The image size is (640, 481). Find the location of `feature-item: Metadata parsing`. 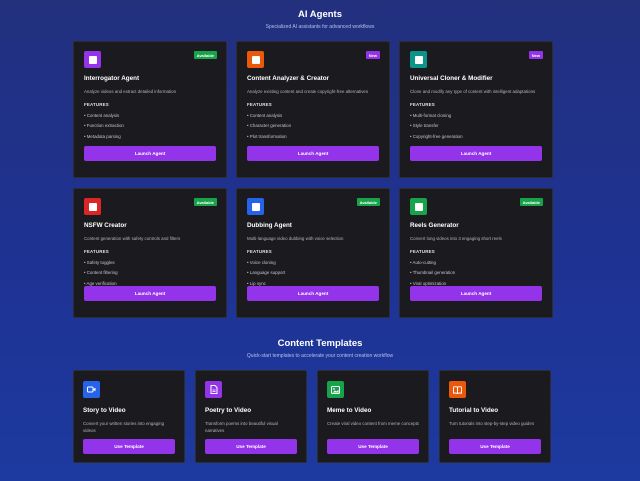

feature-item: Metadata parsing is located at coordinates (150, 136).